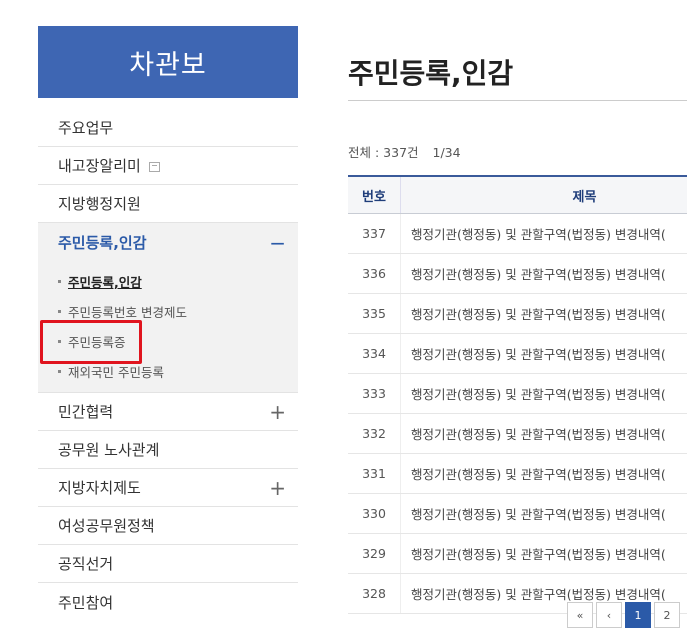 The height and width of the screenshot is (628, 687). I want to click on sidebar-item-label: 지방자치제도, so click(99, 487).